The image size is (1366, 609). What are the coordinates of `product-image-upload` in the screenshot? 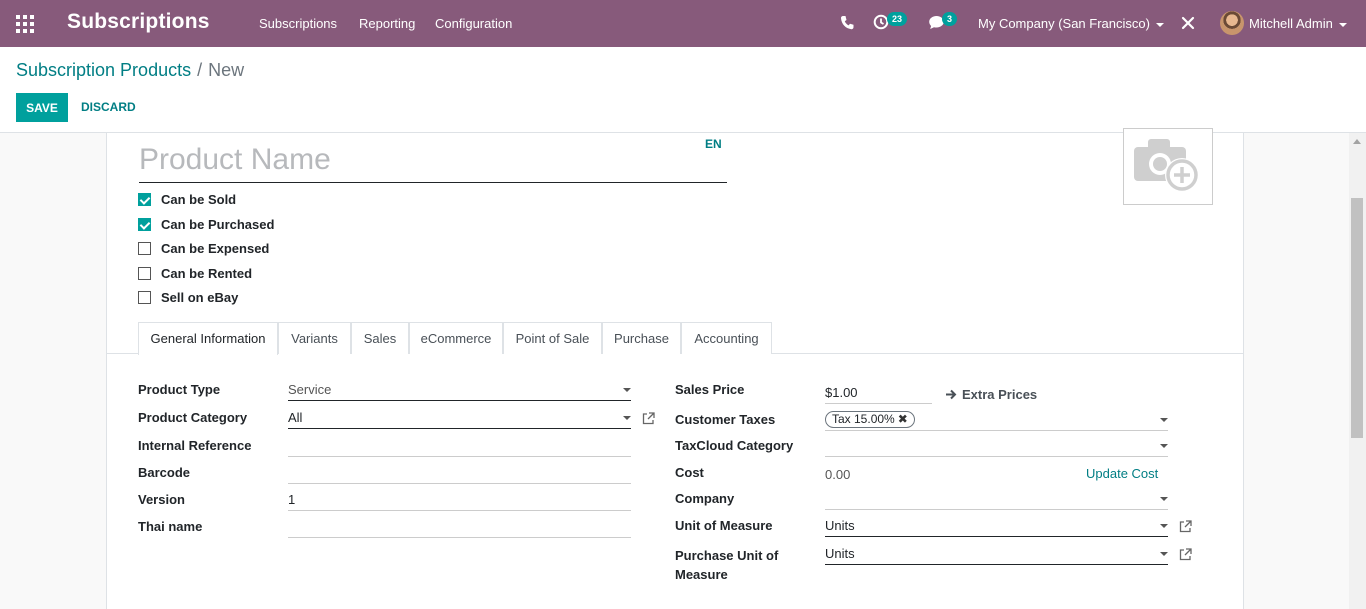 It's located at (1168, 166).